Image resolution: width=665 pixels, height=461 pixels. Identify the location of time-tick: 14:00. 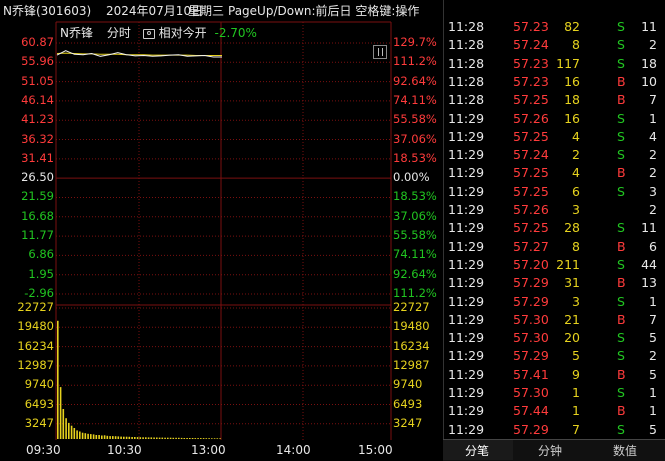
(293, 450).